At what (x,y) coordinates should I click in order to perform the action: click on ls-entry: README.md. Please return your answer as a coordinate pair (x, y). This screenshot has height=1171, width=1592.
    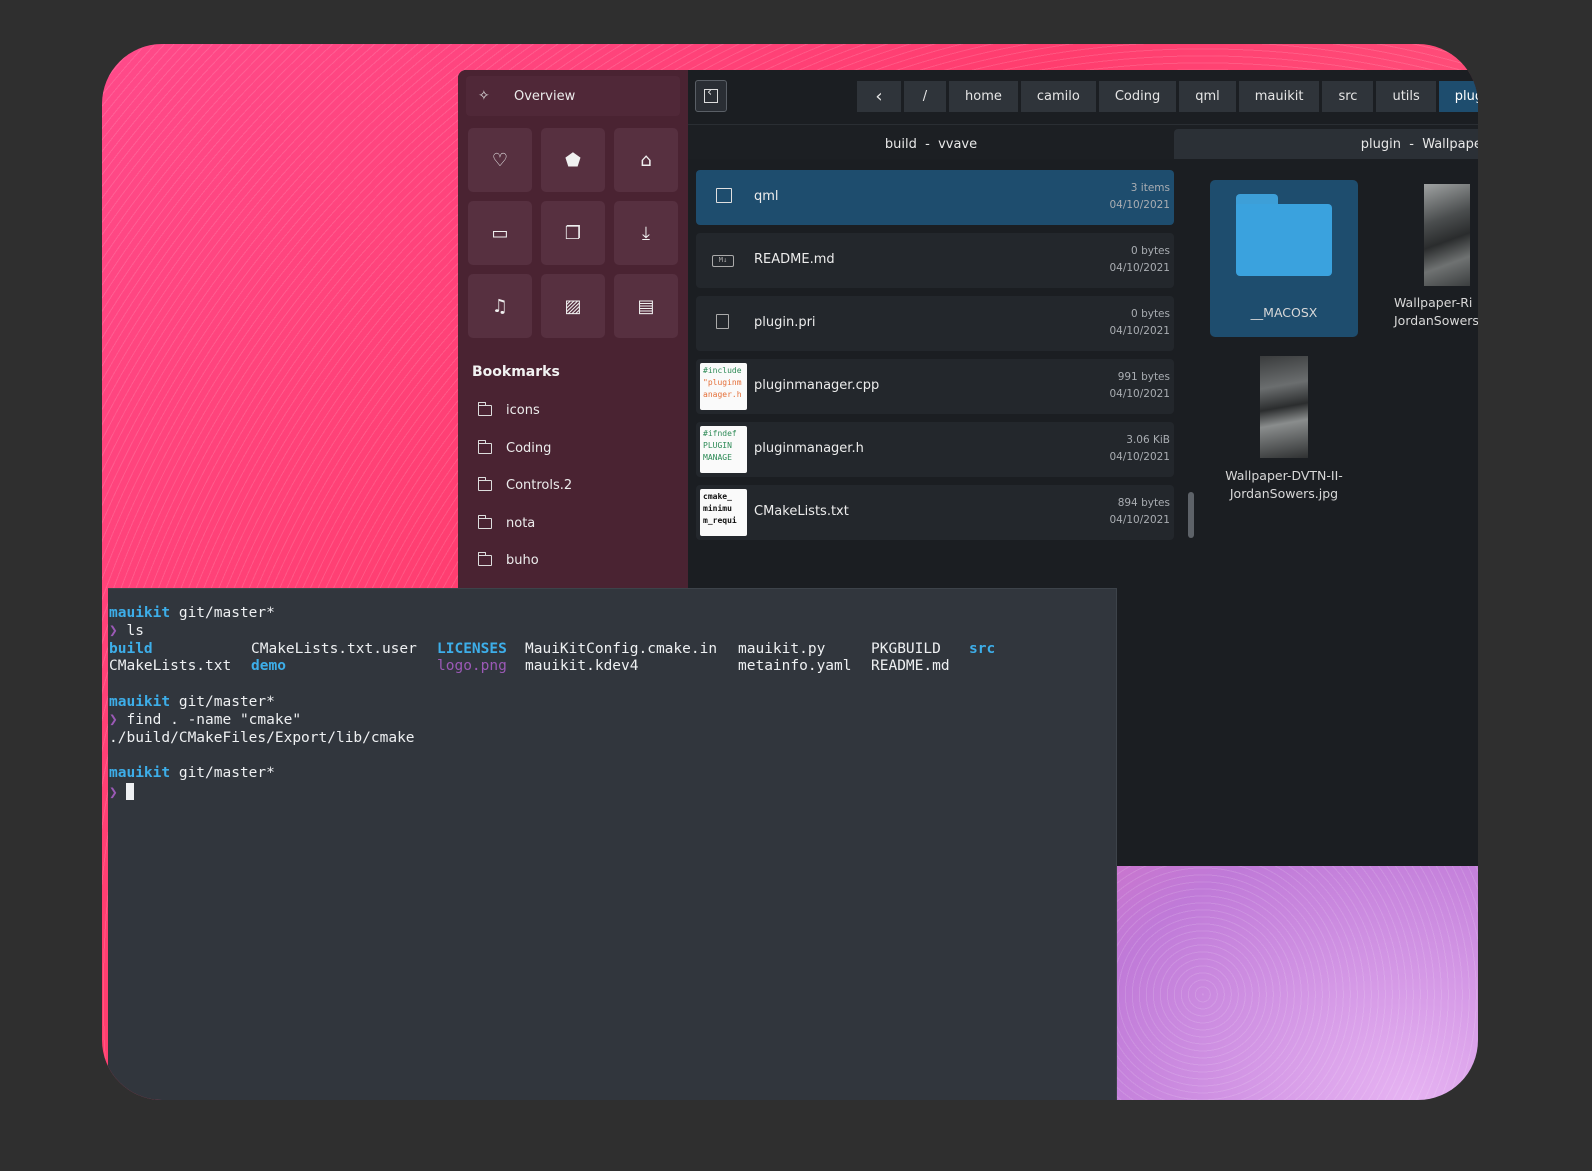
    Looking at the image, I should click on (910, 666).